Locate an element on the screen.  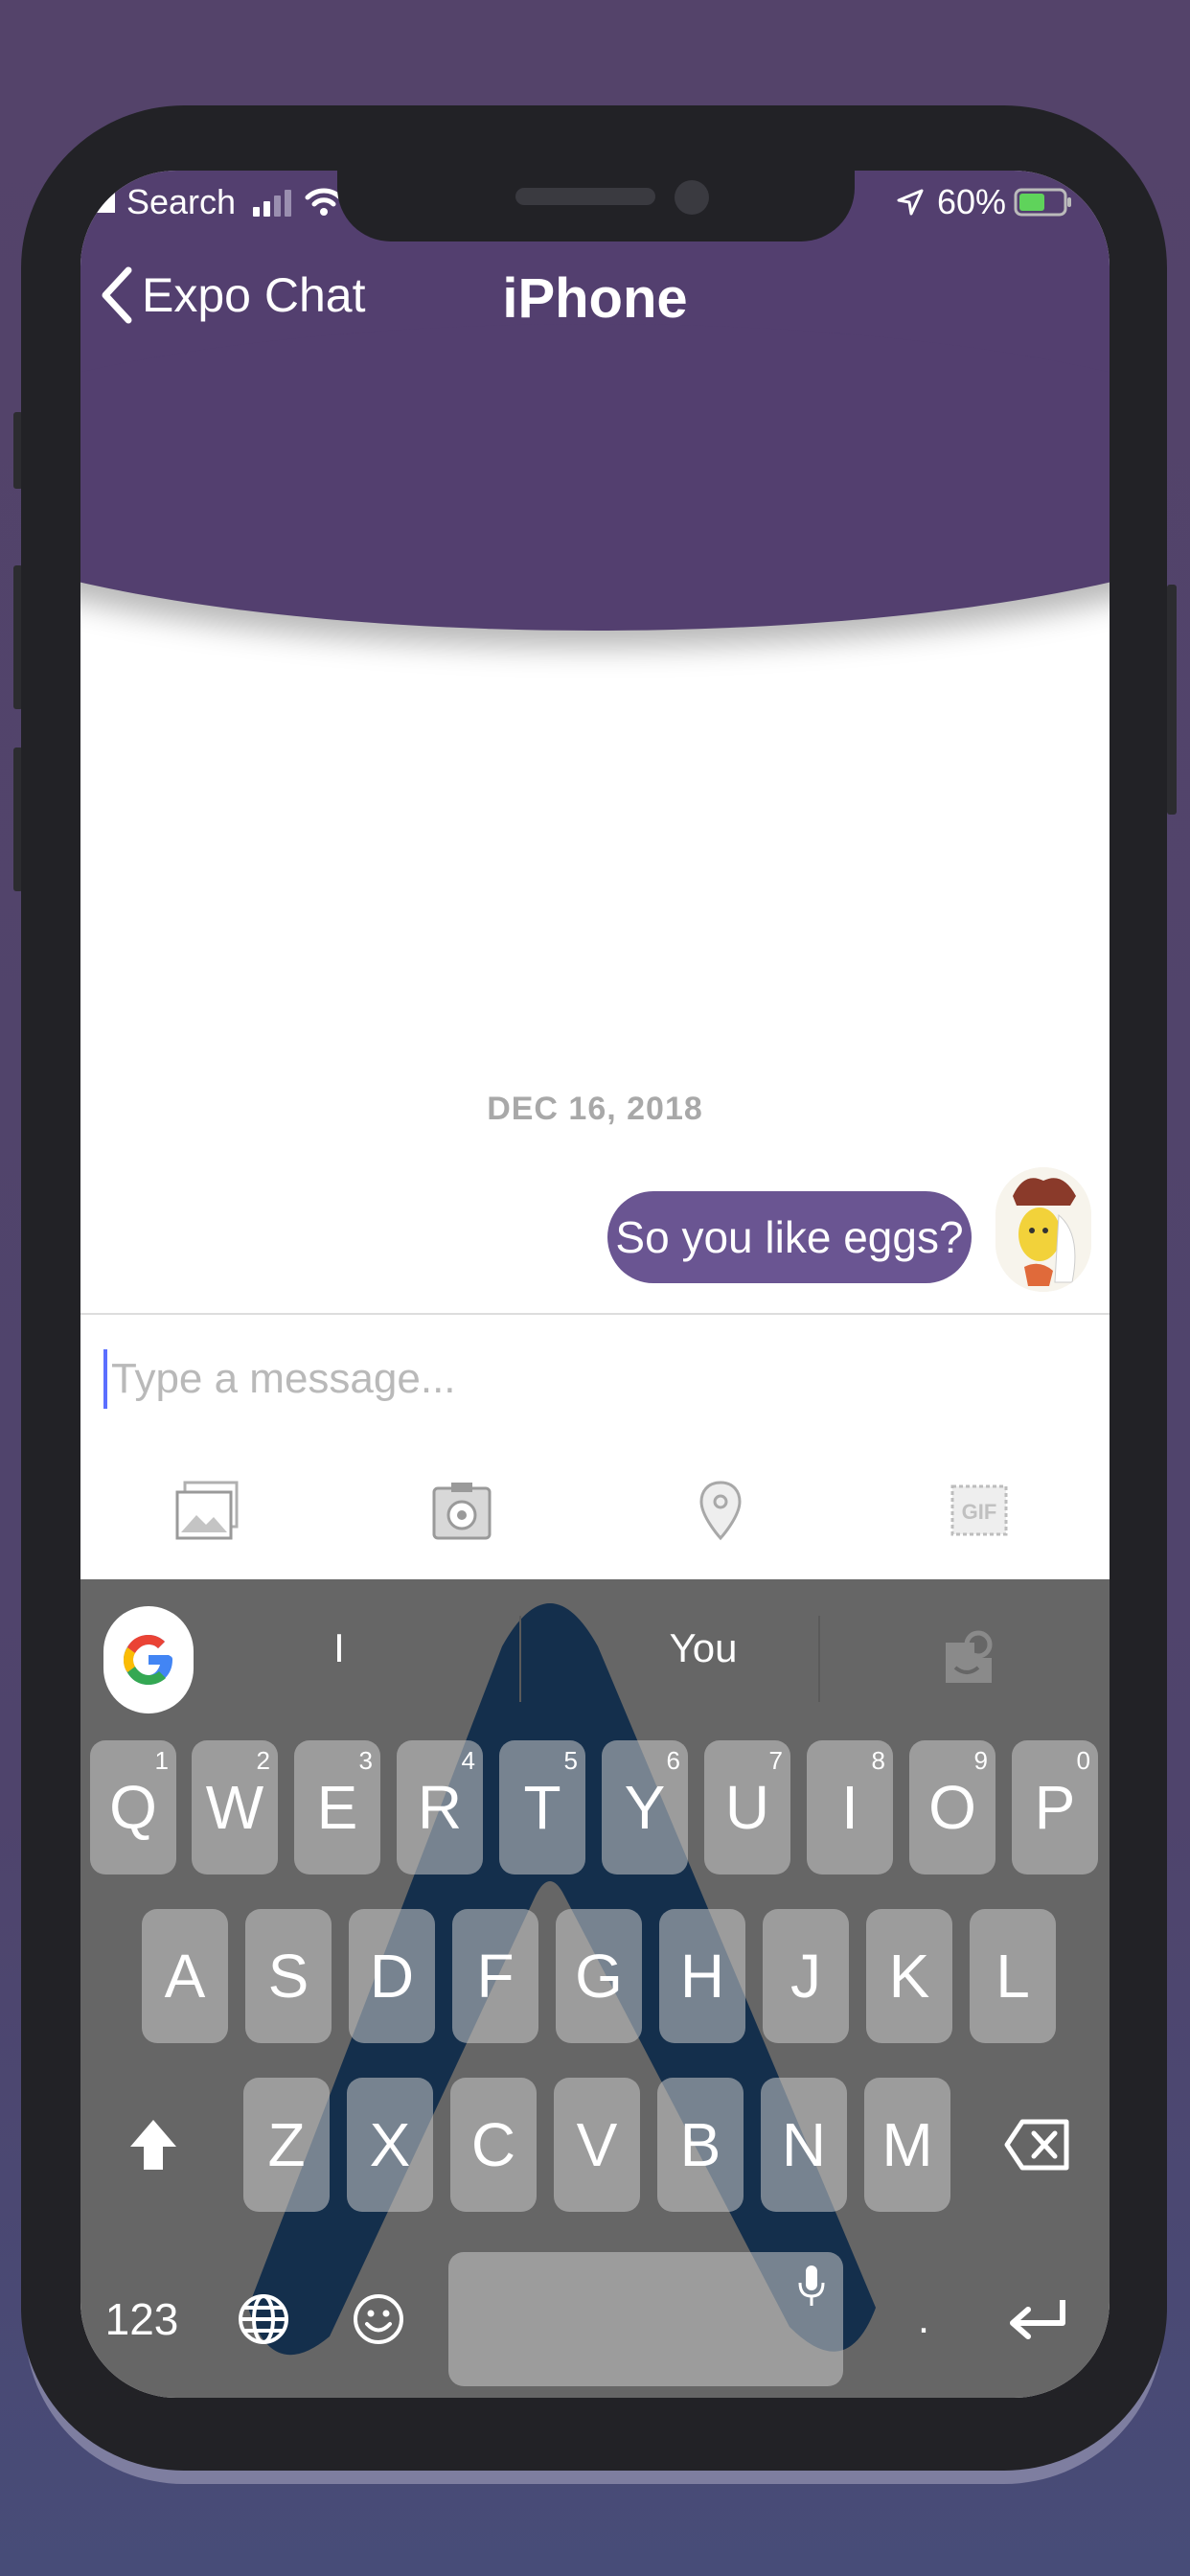
key-l: L is located at coordinates (1013, 1976).